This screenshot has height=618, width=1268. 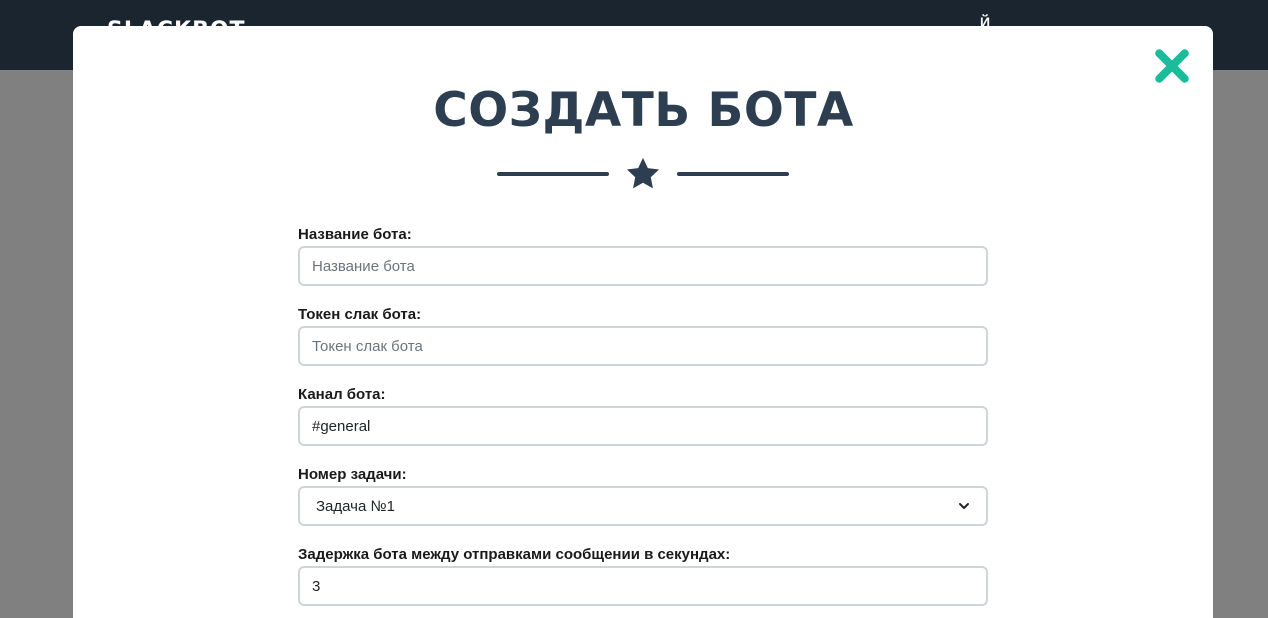 What do you see at coordinates (964, 506) in the screenshot?
I see `chevron-down-icon` at bounding box center [964, 506].